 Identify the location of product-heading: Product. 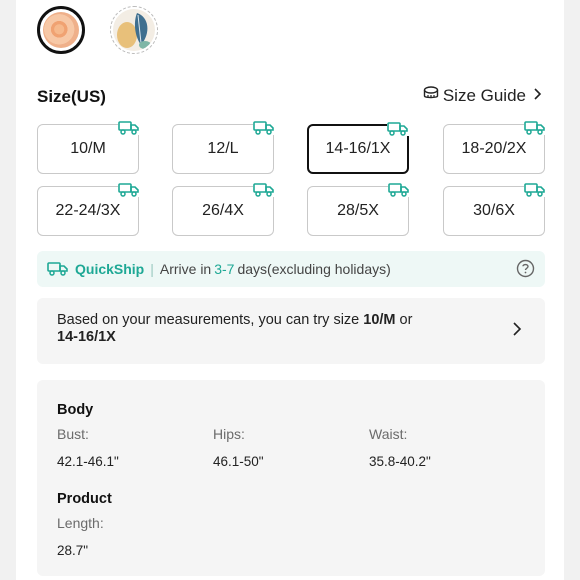
(84, 499).